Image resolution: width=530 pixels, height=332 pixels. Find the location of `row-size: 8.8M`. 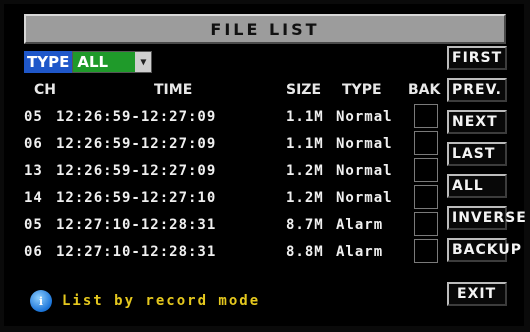

row-size: 8.8M is located at coordinates (305, 252).